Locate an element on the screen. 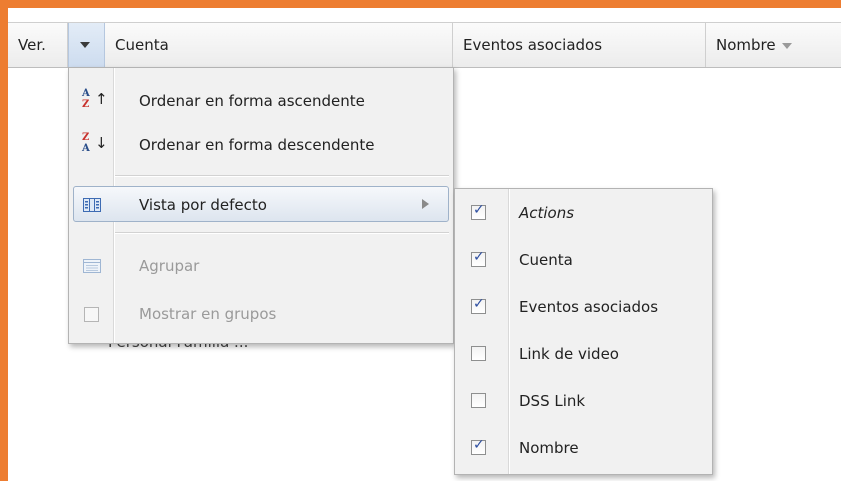 This screenshot has height=481, width=841. grid-header: Ver. Cuenta Eventos asociados Nombre is located at coordinates (424, 45).